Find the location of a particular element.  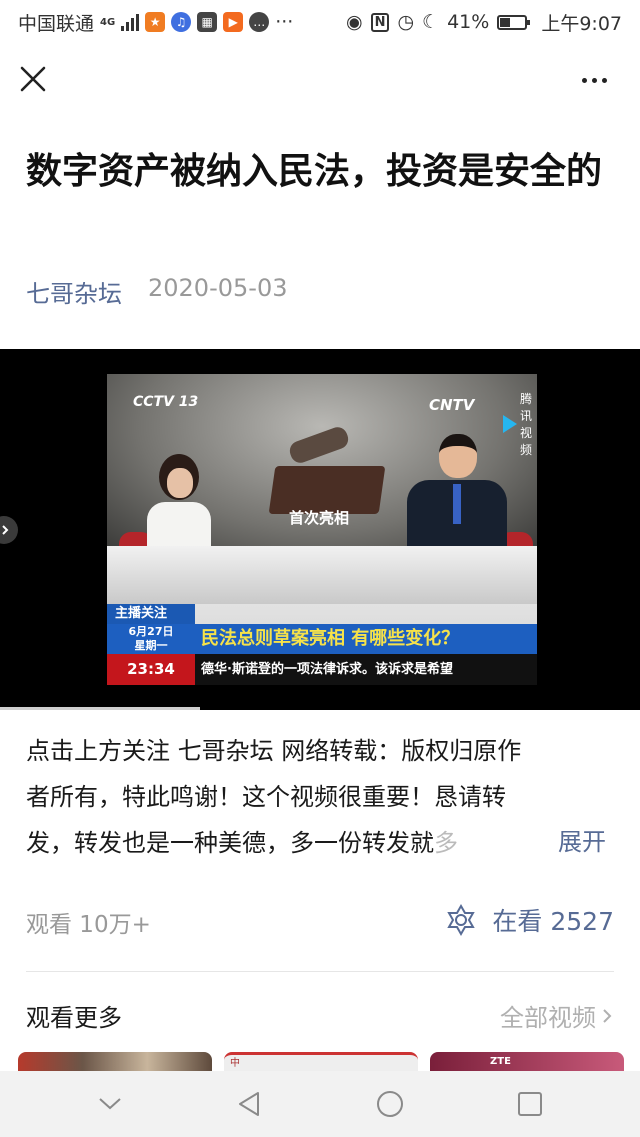

music-icon: ♫ is located at coordinates (181, 22).